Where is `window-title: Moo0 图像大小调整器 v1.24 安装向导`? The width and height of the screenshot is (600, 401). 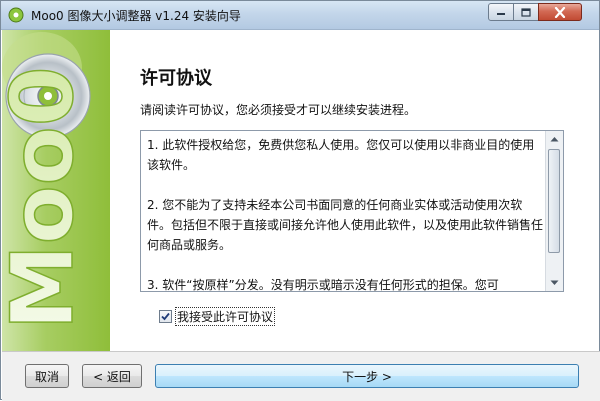
window-title: Moo0 图像大小调整器 v1.24 安装向导 is located at coordinates (136, 16).